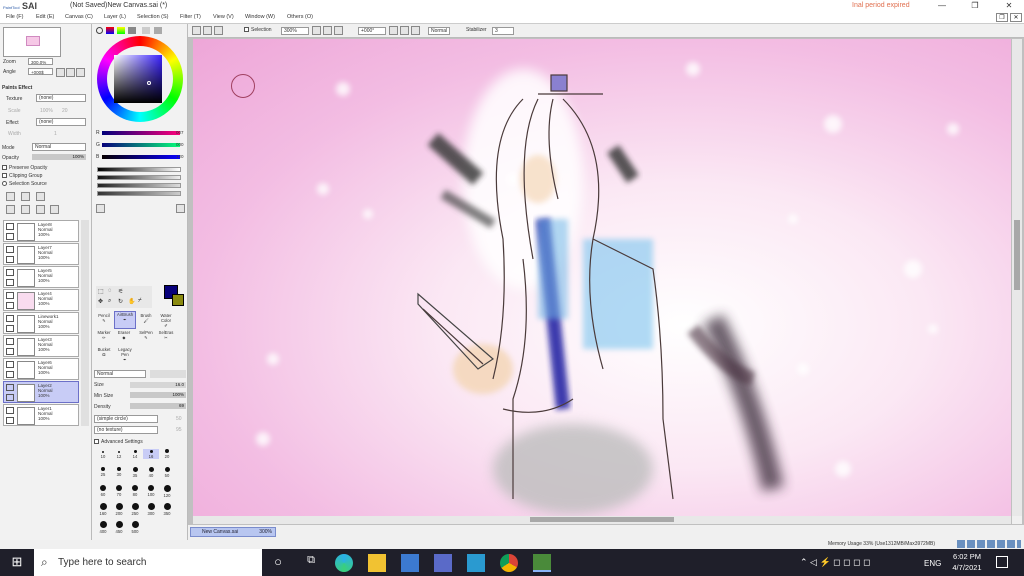 The width and height of the screenshot is (1024, 576). Describe the element at coordinates (372, 31) in the screenshot. I see `canvas-angle-field: +000°` at that location.